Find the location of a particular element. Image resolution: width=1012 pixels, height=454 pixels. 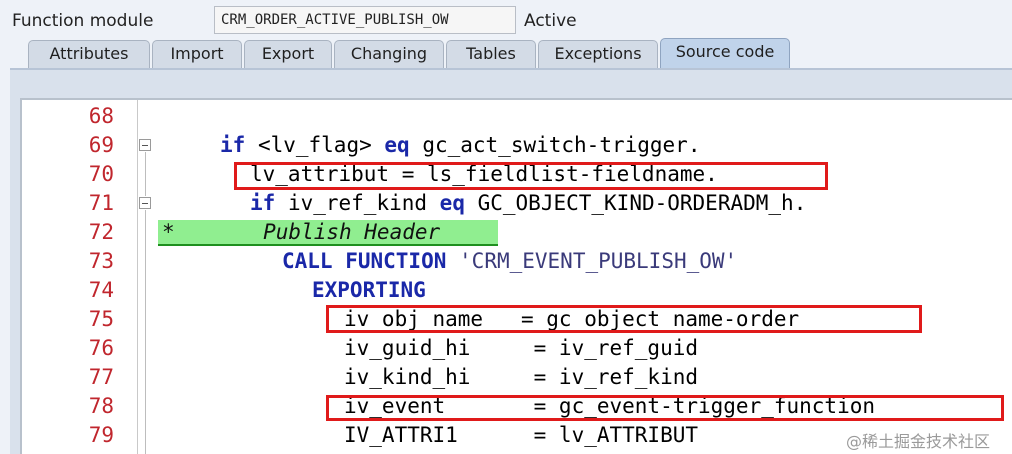

line-number: 75 is located at coordinates (101, 319).